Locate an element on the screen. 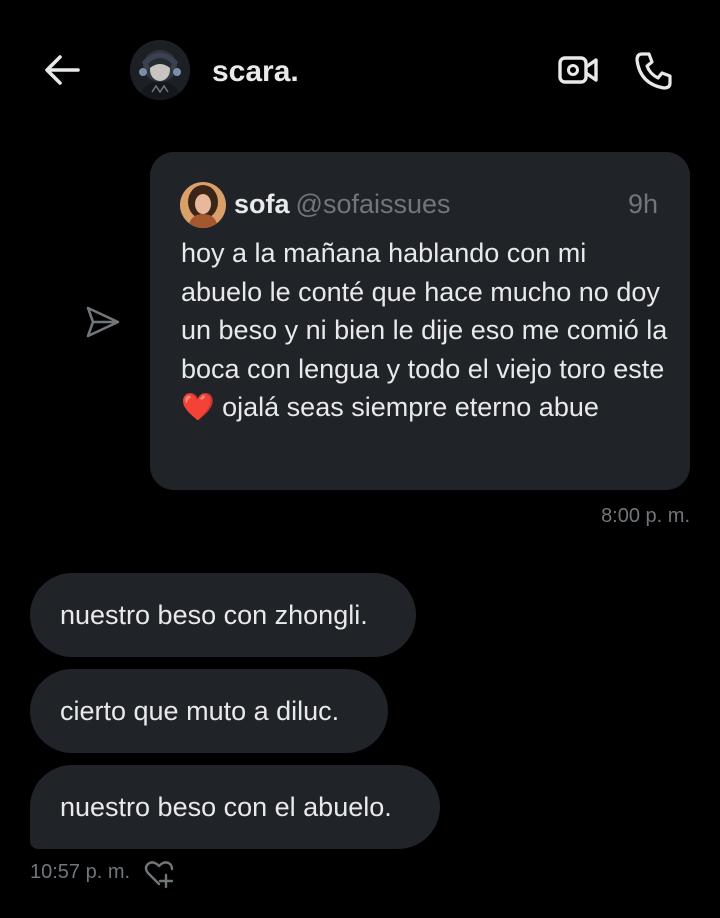 This screenshot has width=720, height=918. share-button is located at coordinates (102, 322).